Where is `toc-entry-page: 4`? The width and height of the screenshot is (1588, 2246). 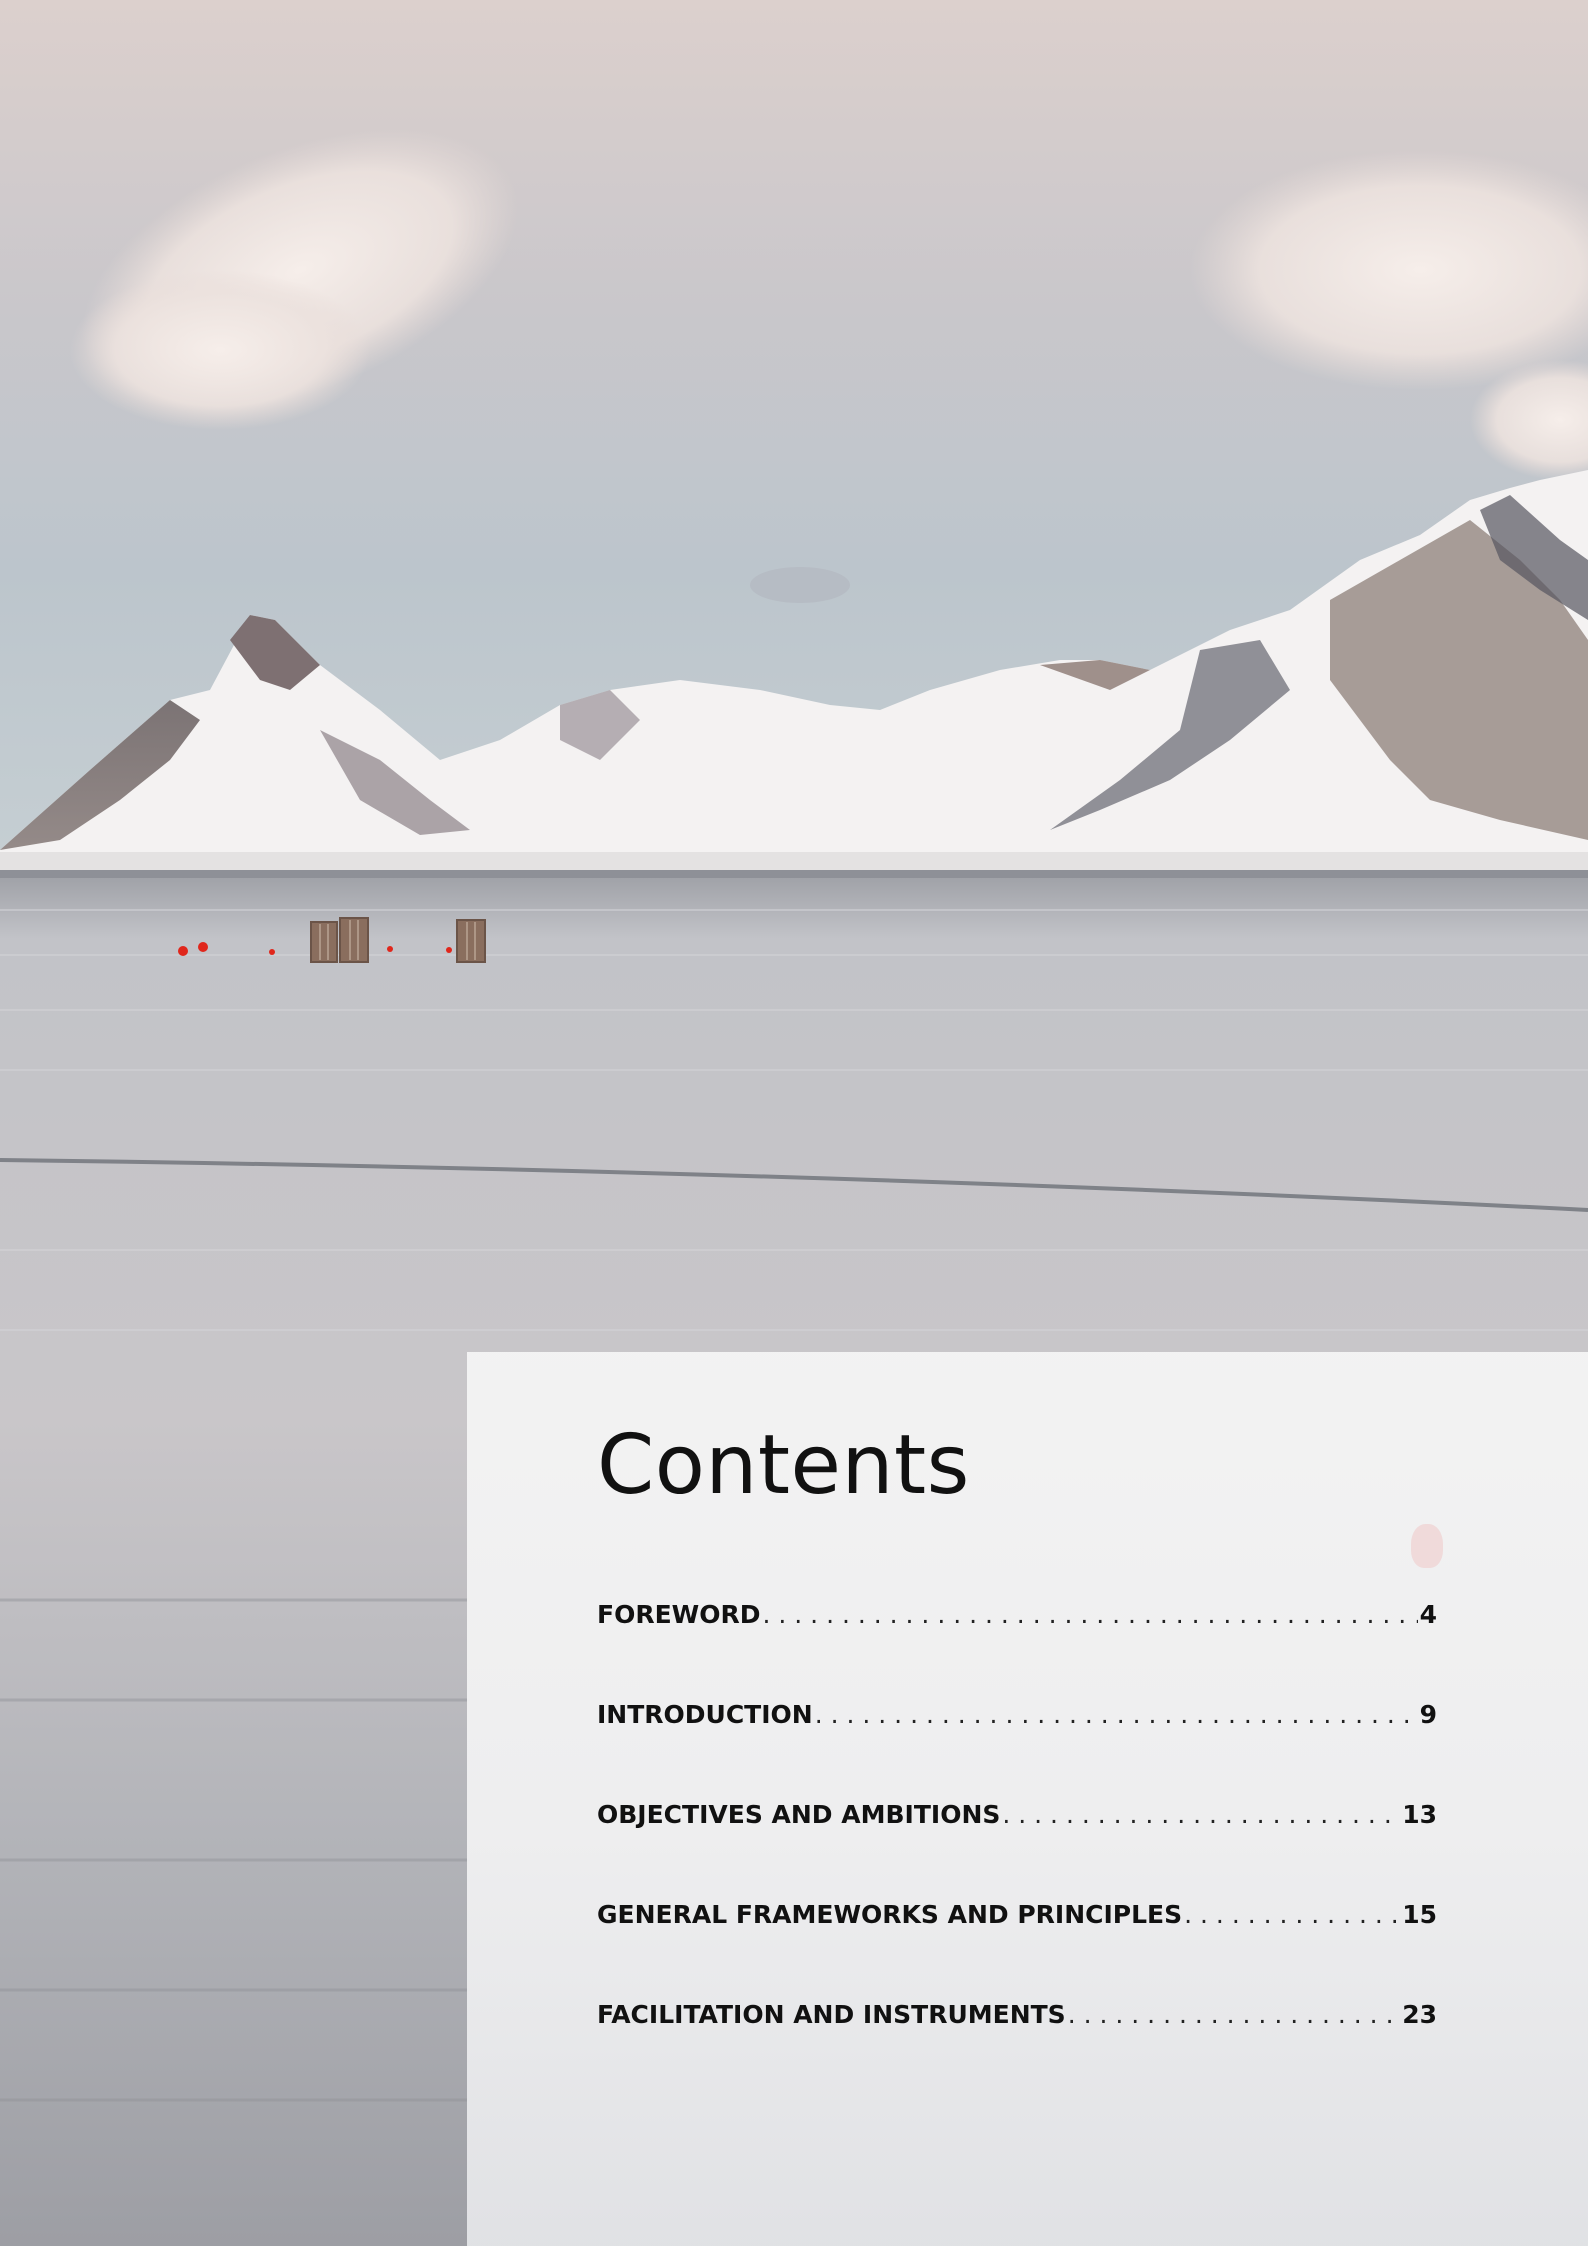 toc-entry-page: 4 is located at coordinates (1428, 1614).